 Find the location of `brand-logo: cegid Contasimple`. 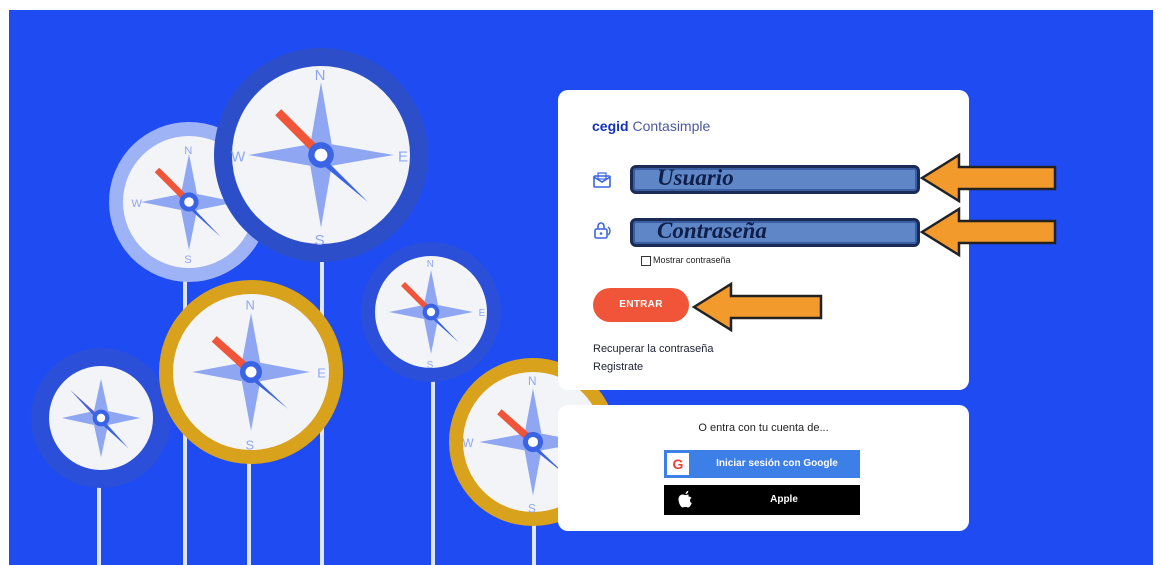

brand-logo: cegid Contasimple is located at coordinates (651, 126).